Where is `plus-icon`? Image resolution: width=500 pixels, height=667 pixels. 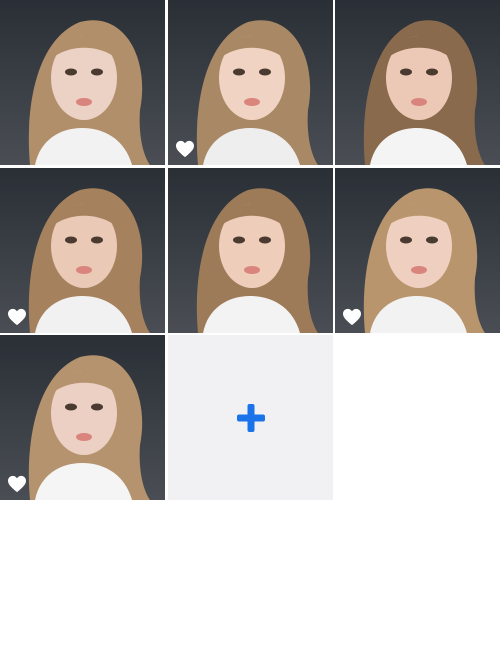 plus-icon is located at coordinates (251, 418).